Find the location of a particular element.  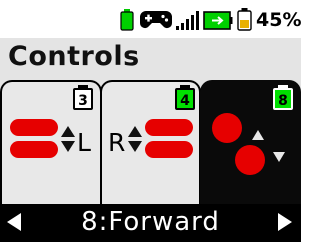

port-badge-icon: 4 is located at coordinates (185, 97).